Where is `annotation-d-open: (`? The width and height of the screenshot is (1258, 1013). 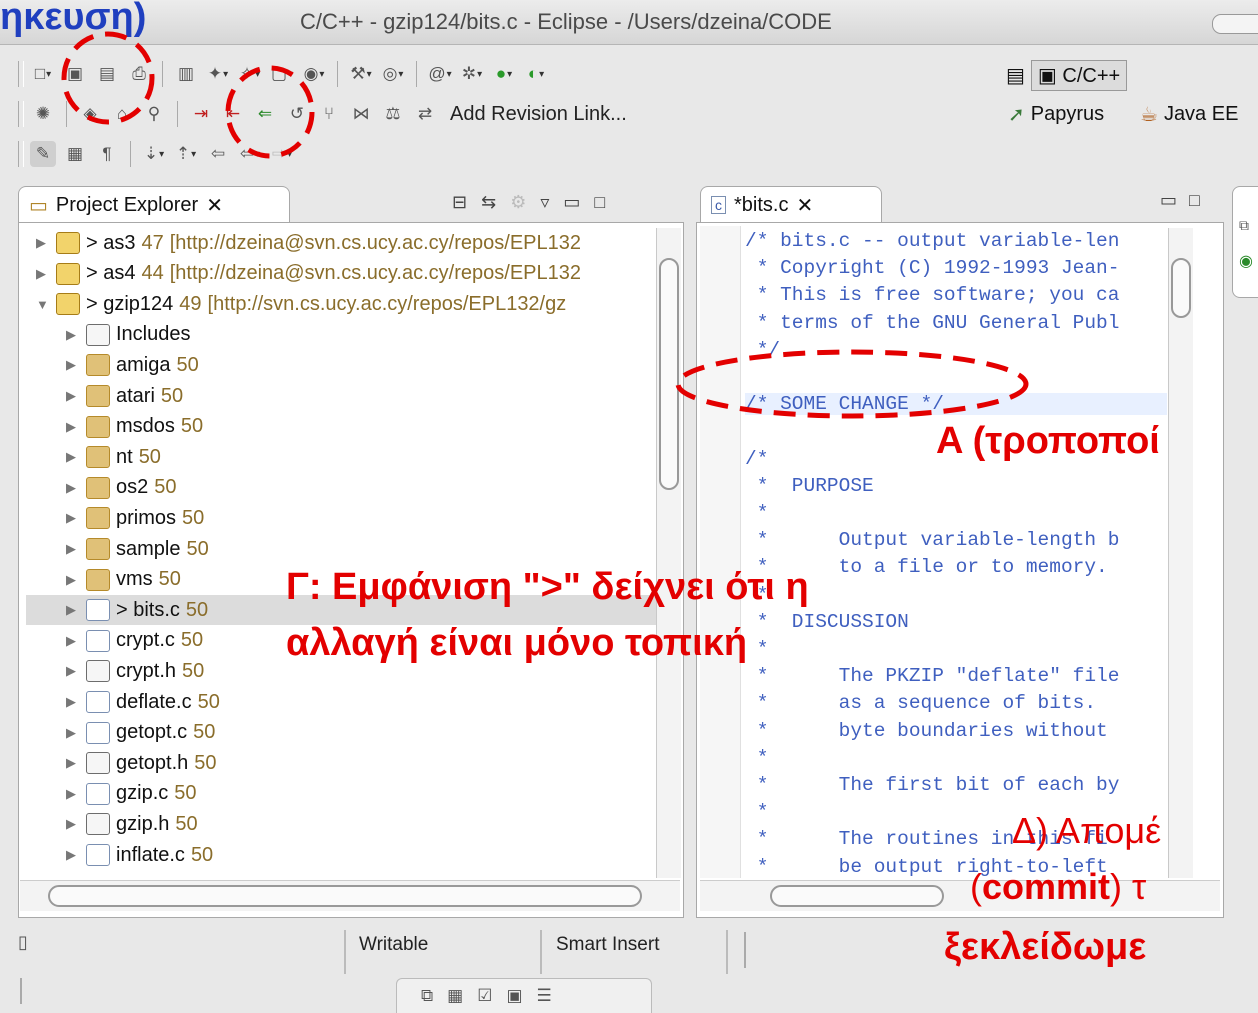 annotation-d-open: ( is located at coordinates (976, 886).